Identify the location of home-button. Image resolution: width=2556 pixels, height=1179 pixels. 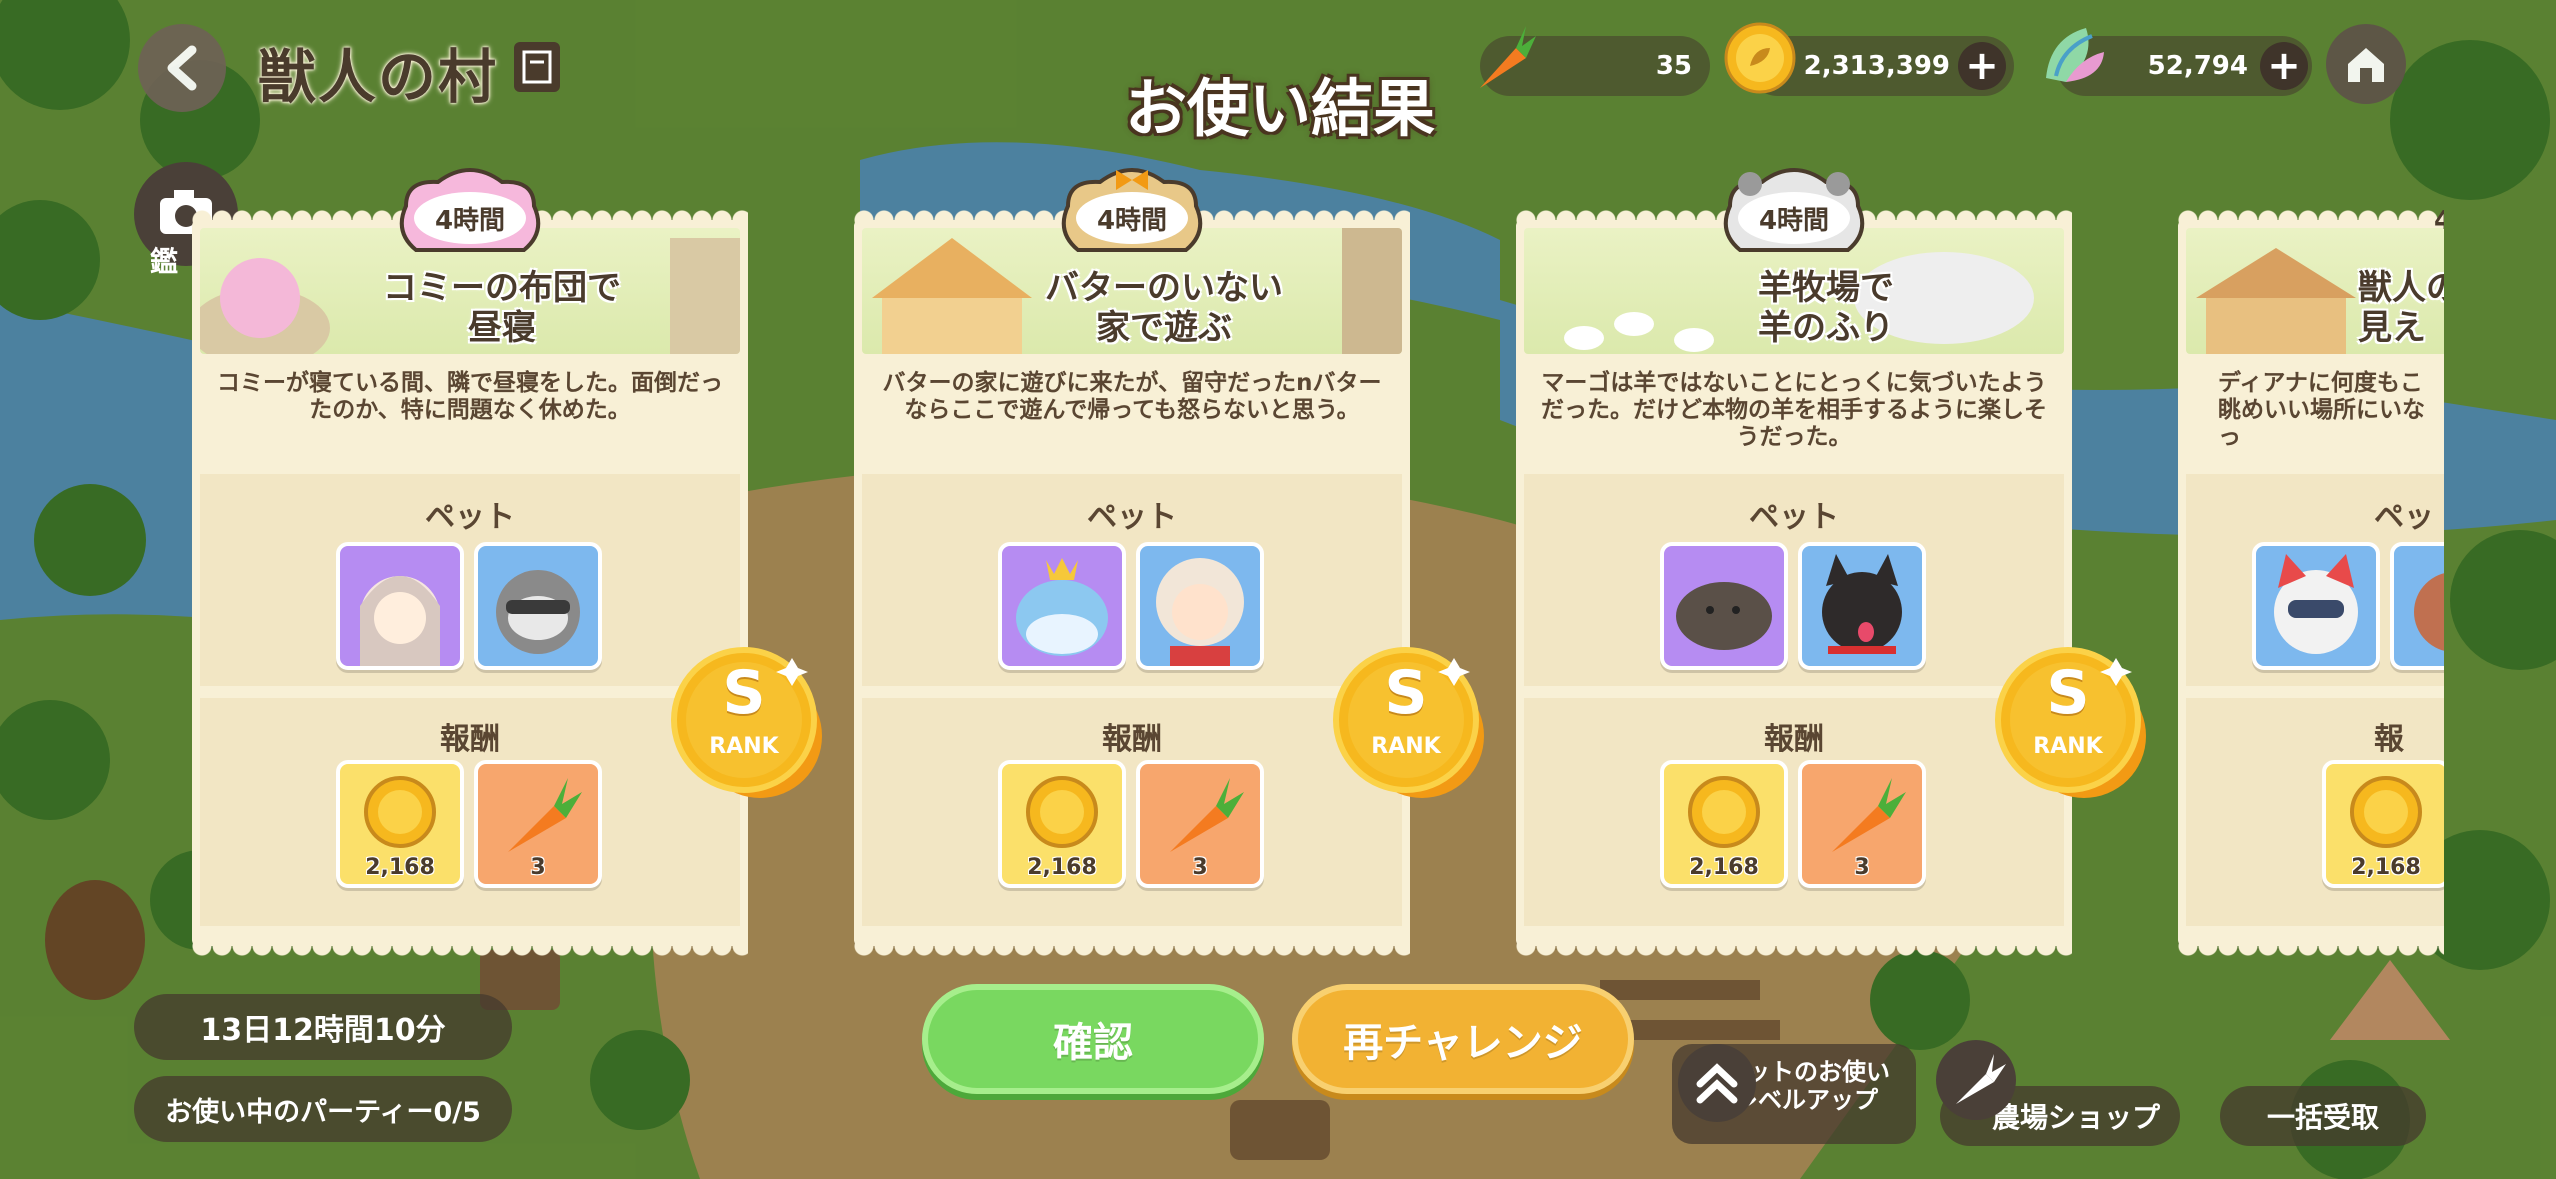
(2366, 64).